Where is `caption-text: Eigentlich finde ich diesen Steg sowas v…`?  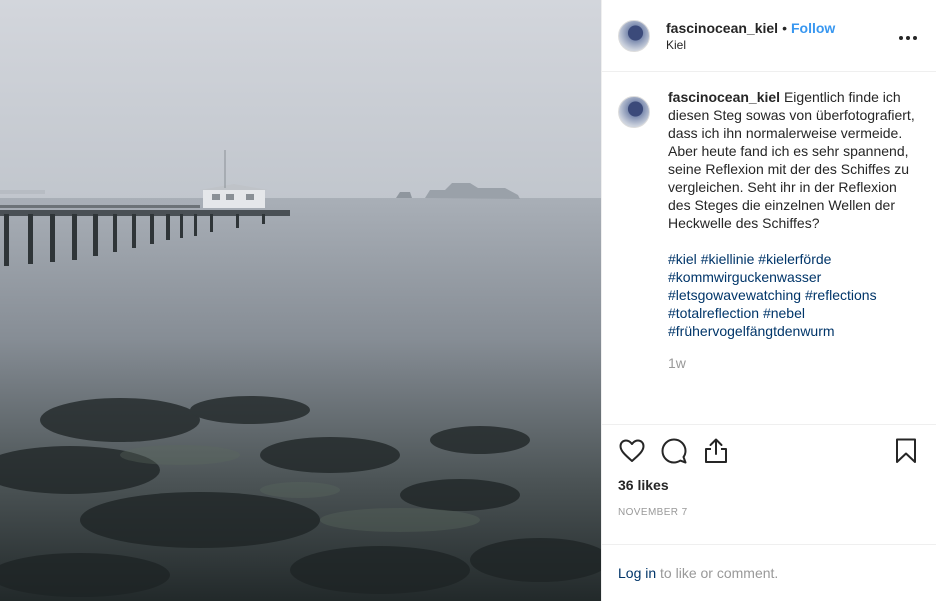 caption-text: Eigentlich finde ich diesen Steg sowas v… is located at coordinates (791, 160).